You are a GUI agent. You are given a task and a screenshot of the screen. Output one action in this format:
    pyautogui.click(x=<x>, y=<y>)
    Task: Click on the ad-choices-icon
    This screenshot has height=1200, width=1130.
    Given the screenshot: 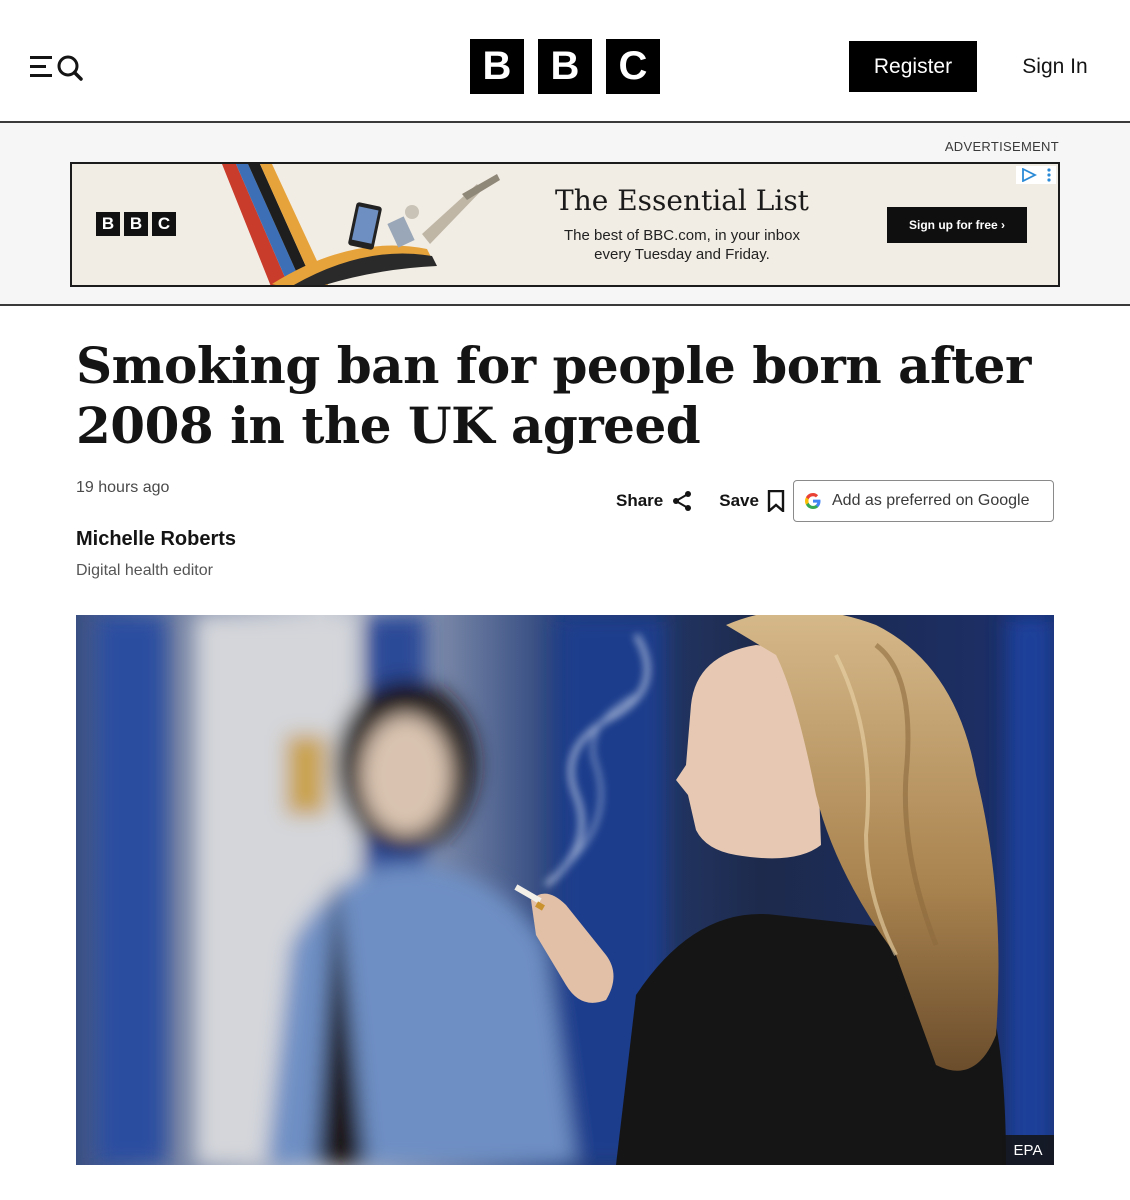 What is the action you would take?
    pyautogui.click(x=1029, y=175)
    